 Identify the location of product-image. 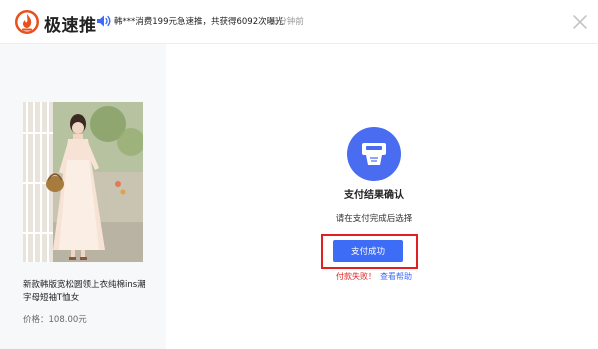
(83, 182).